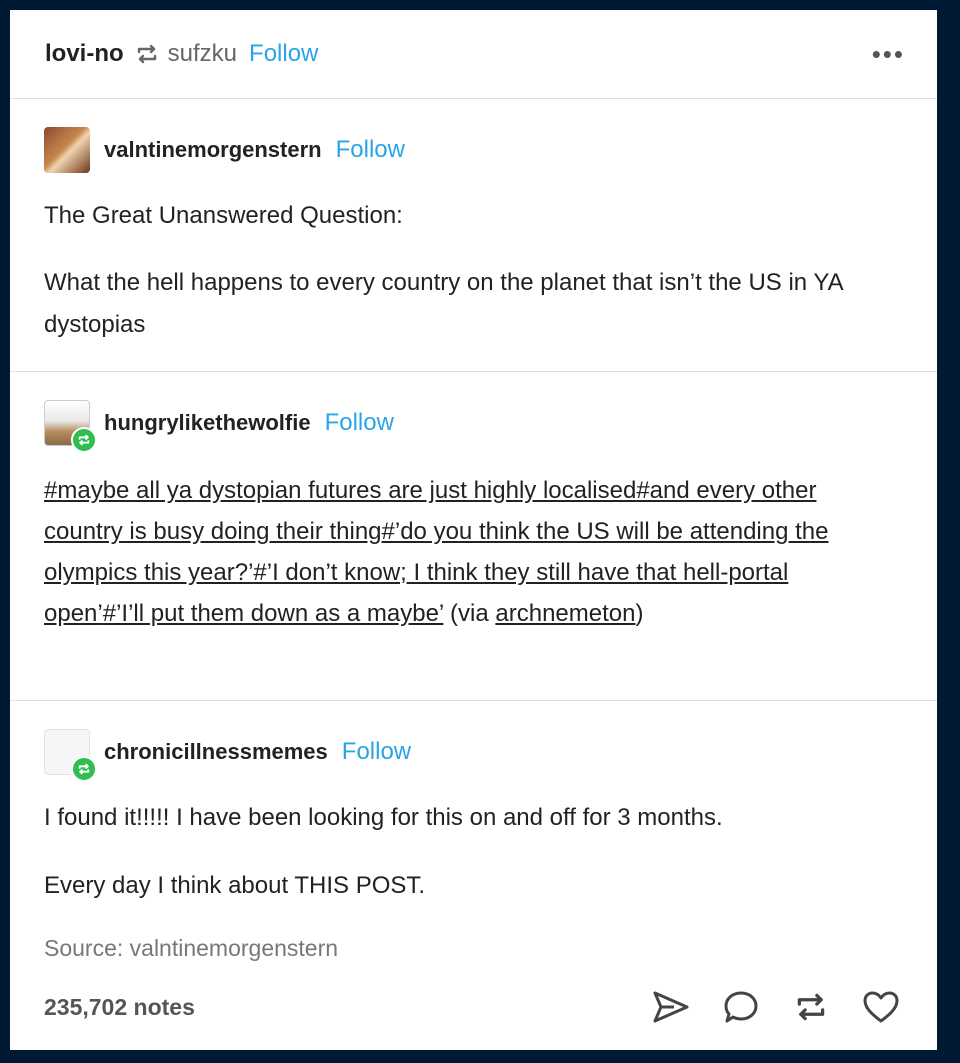  What do you see at coordinates (881, 1007) in the screenshot?
I see `heart-icon` at bounding box center [881, 1007].